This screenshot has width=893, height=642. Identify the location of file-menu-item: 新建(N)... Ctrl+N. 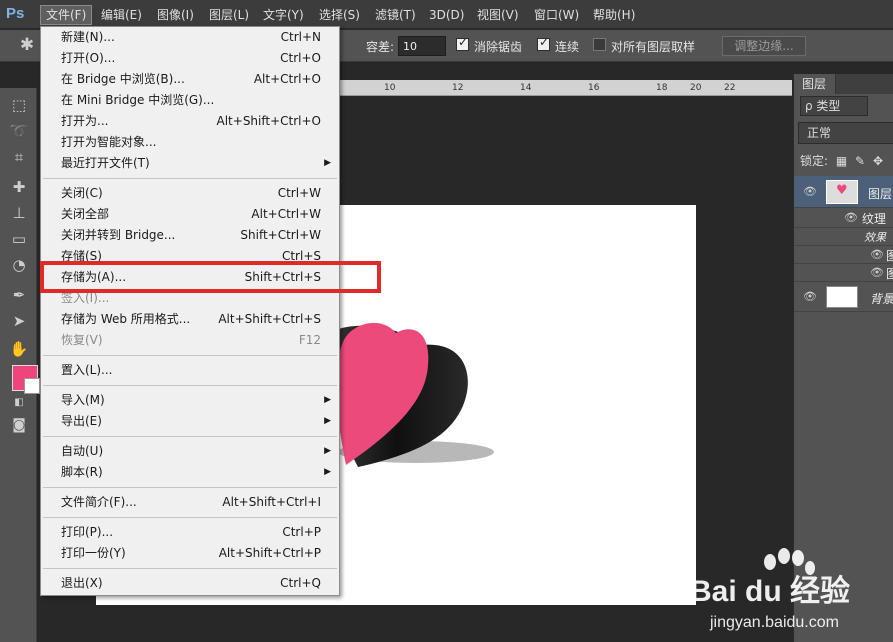
(190, 37).